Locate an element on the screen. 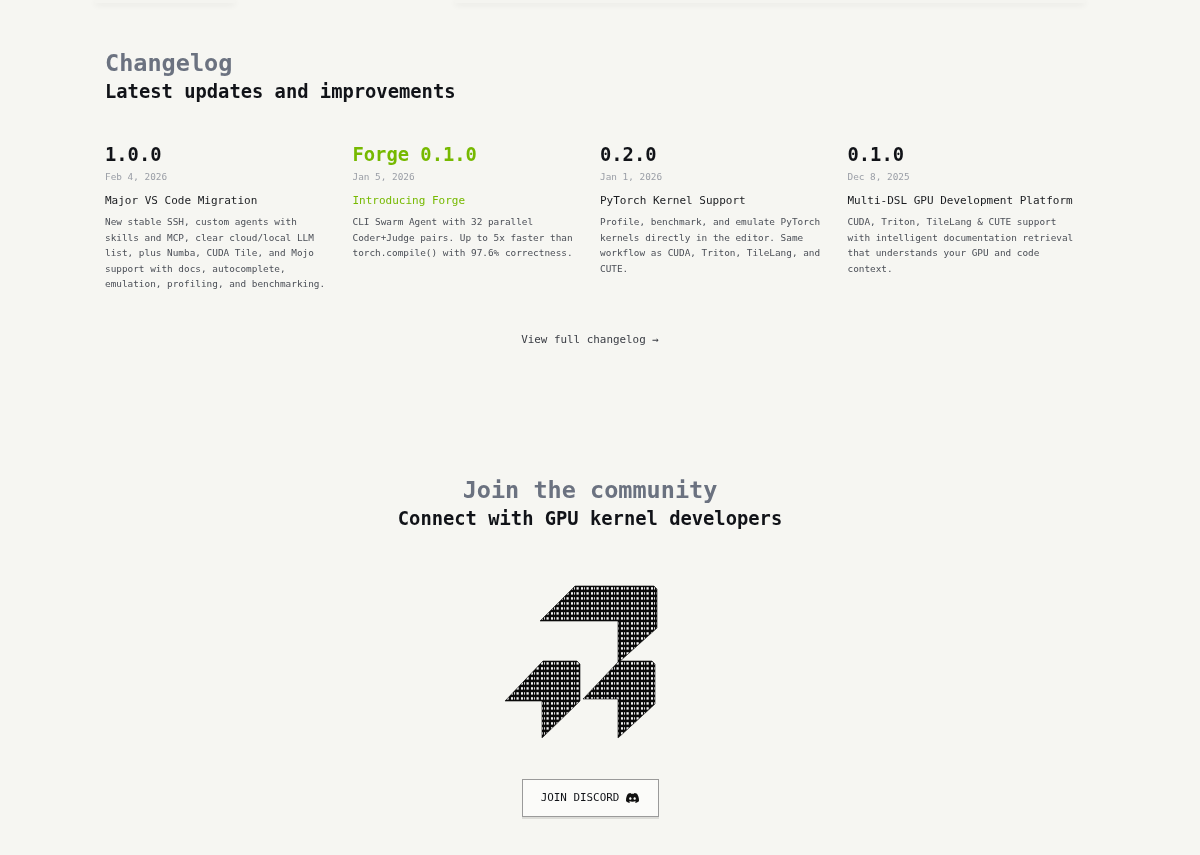  release-version: 1.0.0 is located at coordinates (133, 155).